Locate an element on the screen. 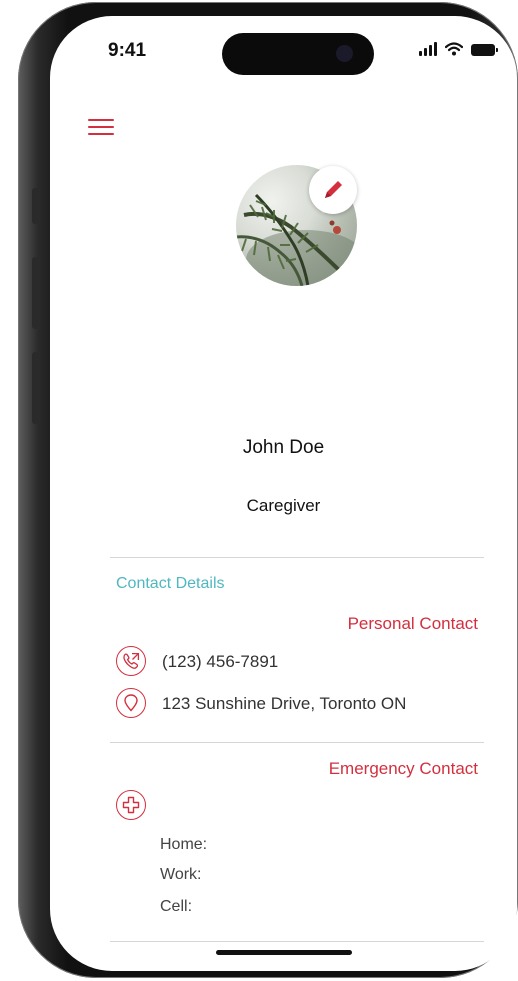 This screenshot has height=981, width=518. hamburger-menu-icon is located at coordinates (102, 128).